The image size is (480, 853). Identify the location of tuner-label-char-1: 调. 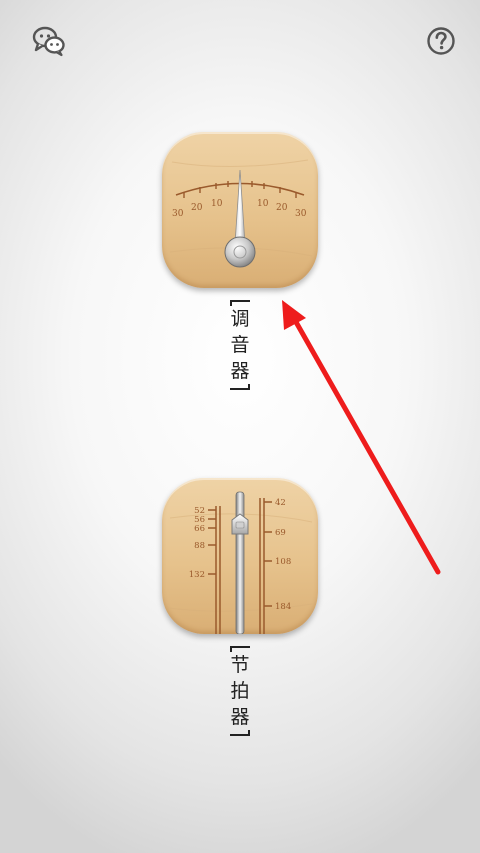
(240, 319).